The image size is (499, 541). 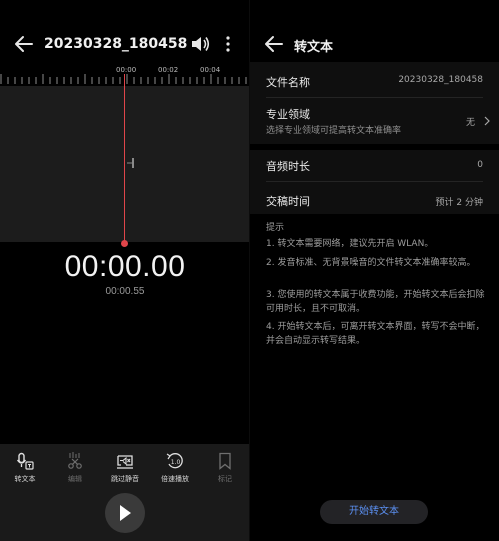 What do you see at coordinates (440, 80) in the screenshot?
I see `file-name-value: 20230328_180458` at bounding box center [440, 80].